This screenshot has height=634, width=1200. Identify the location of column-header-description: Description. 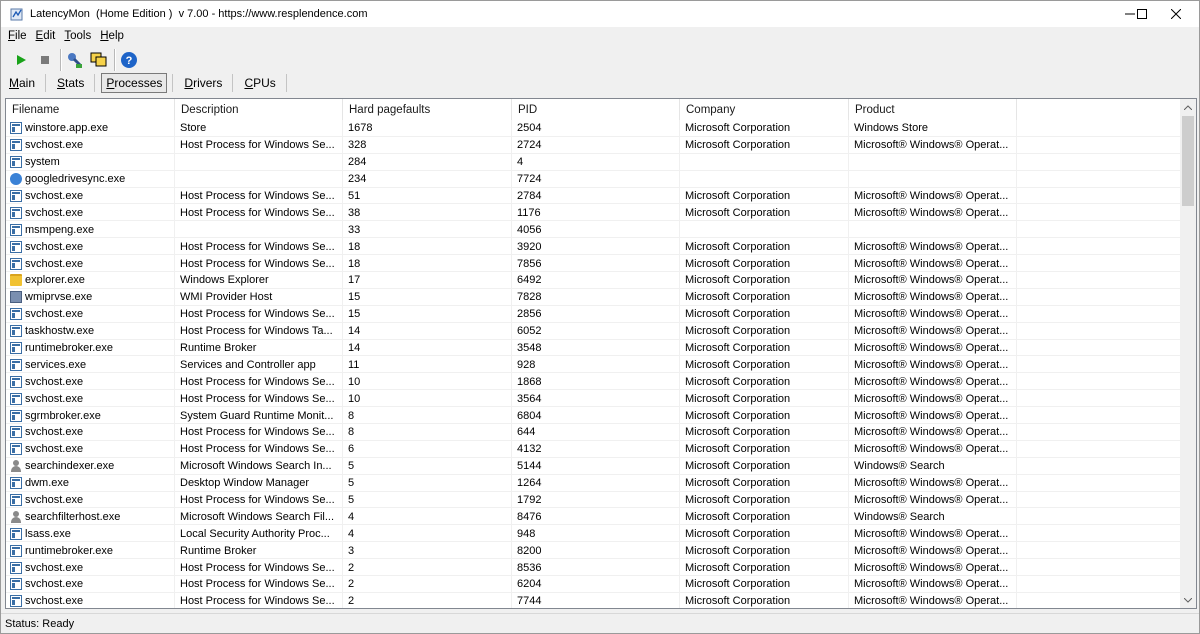
(259, 109).